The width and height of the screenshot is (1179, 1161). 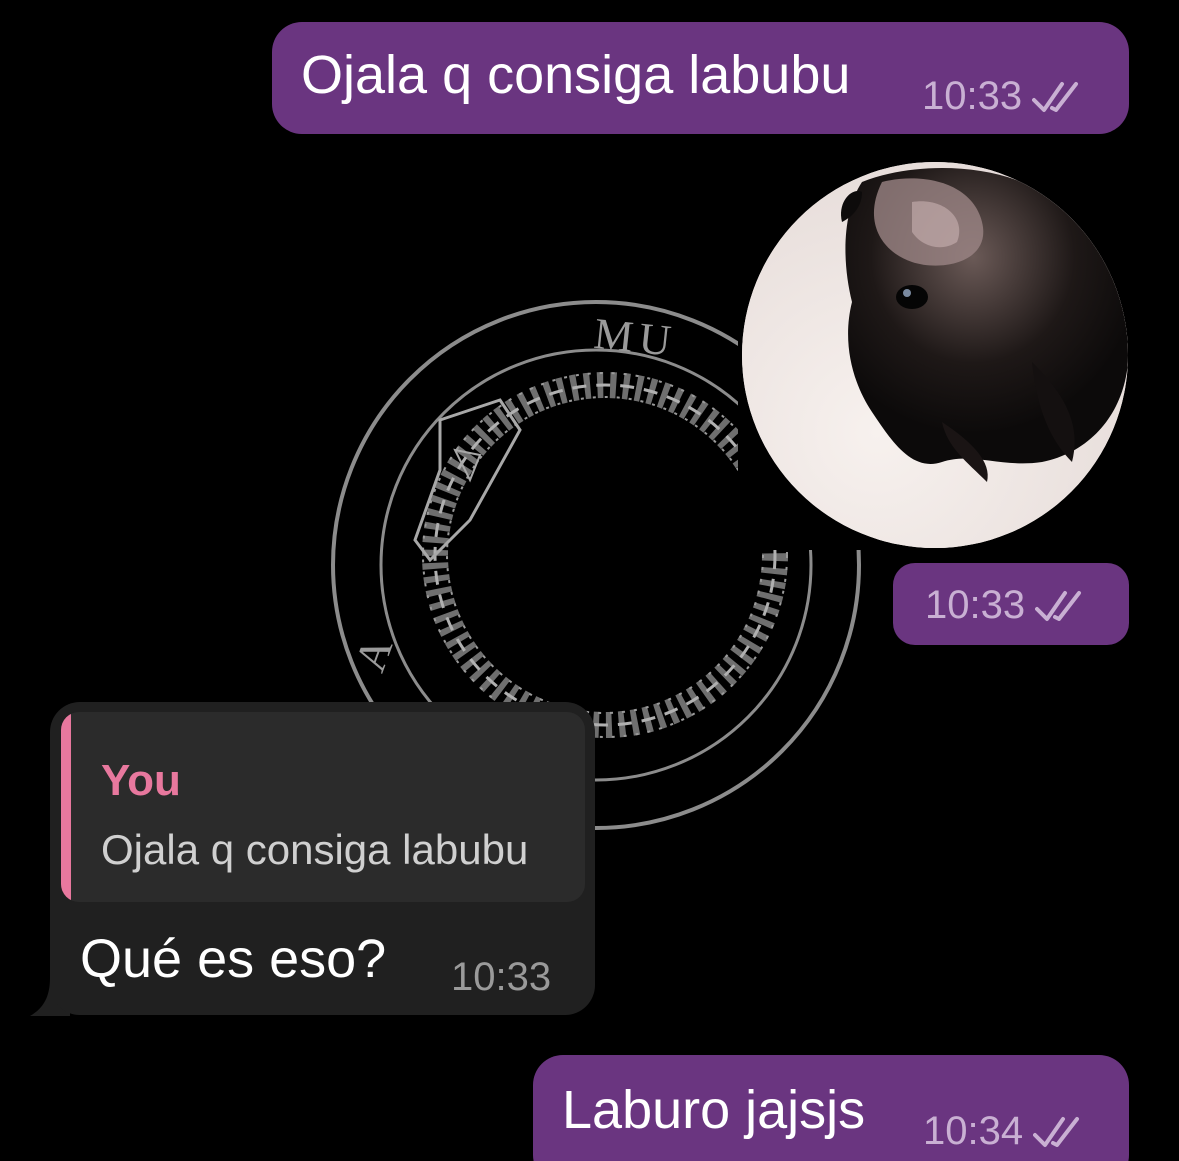 I want to click on message-meta: 10:34, so click(x=1006, y=1131).